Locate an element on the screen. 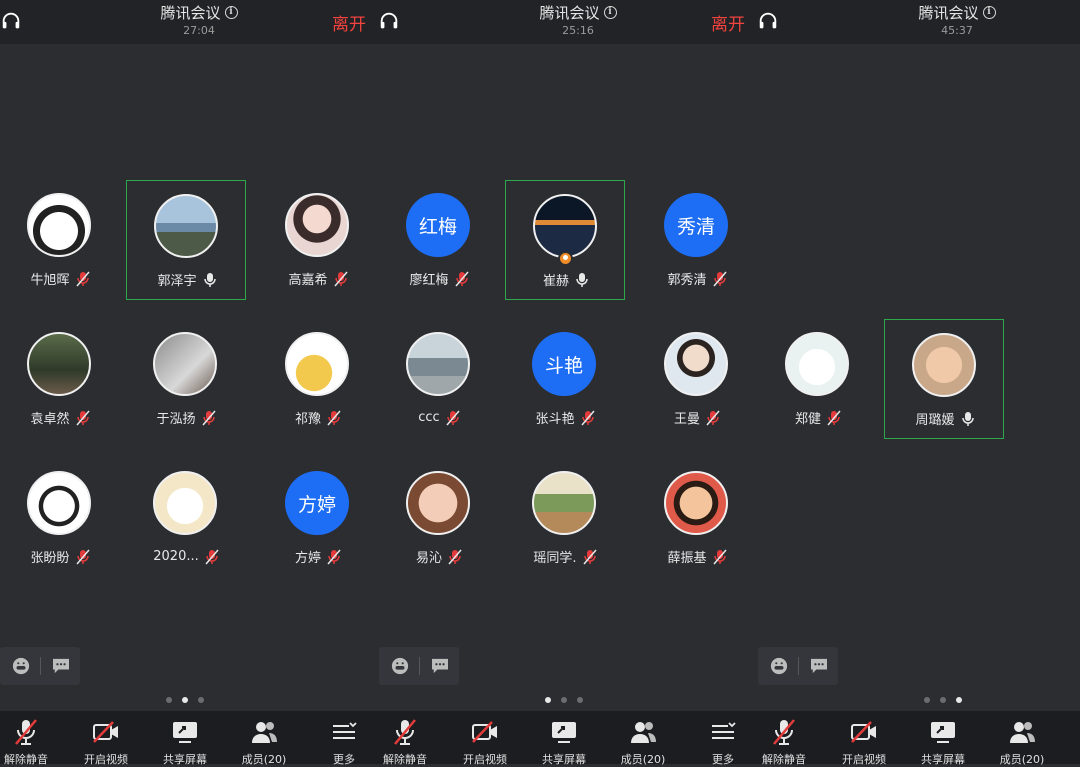  name-row: 于泓扬 is located at coordinates (186, 417).